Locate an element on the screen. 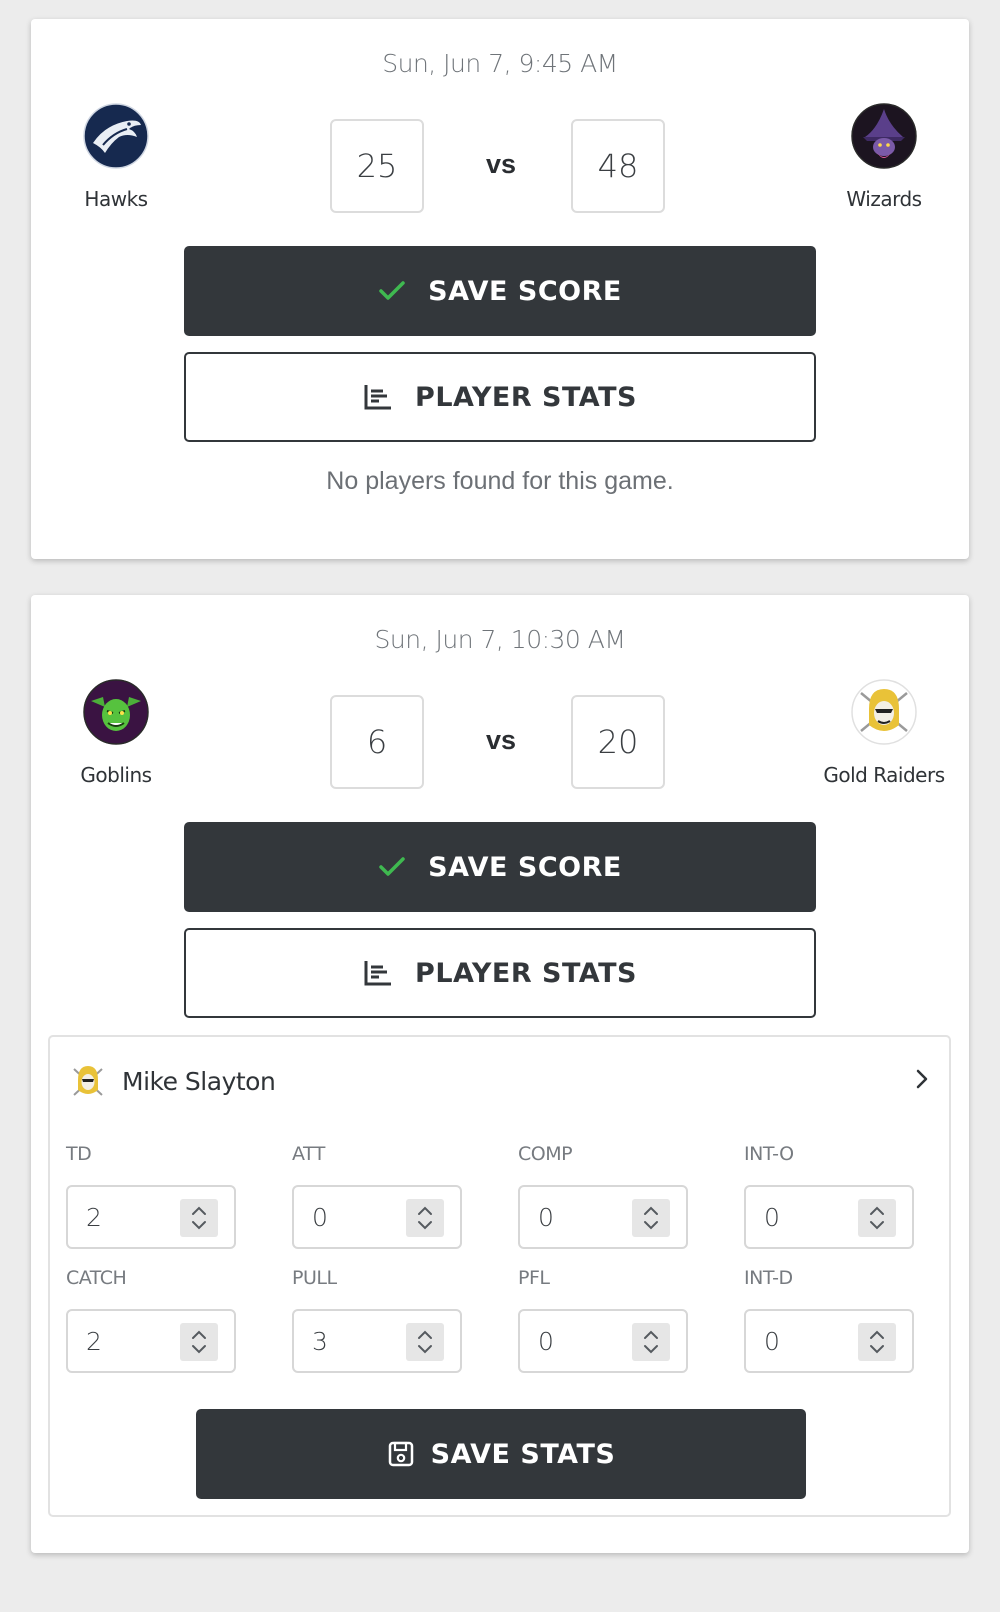 This screenshot has width=1000, height=1612. stat-field-pfl: PFL 0 is located at coordinates (603, 1320).